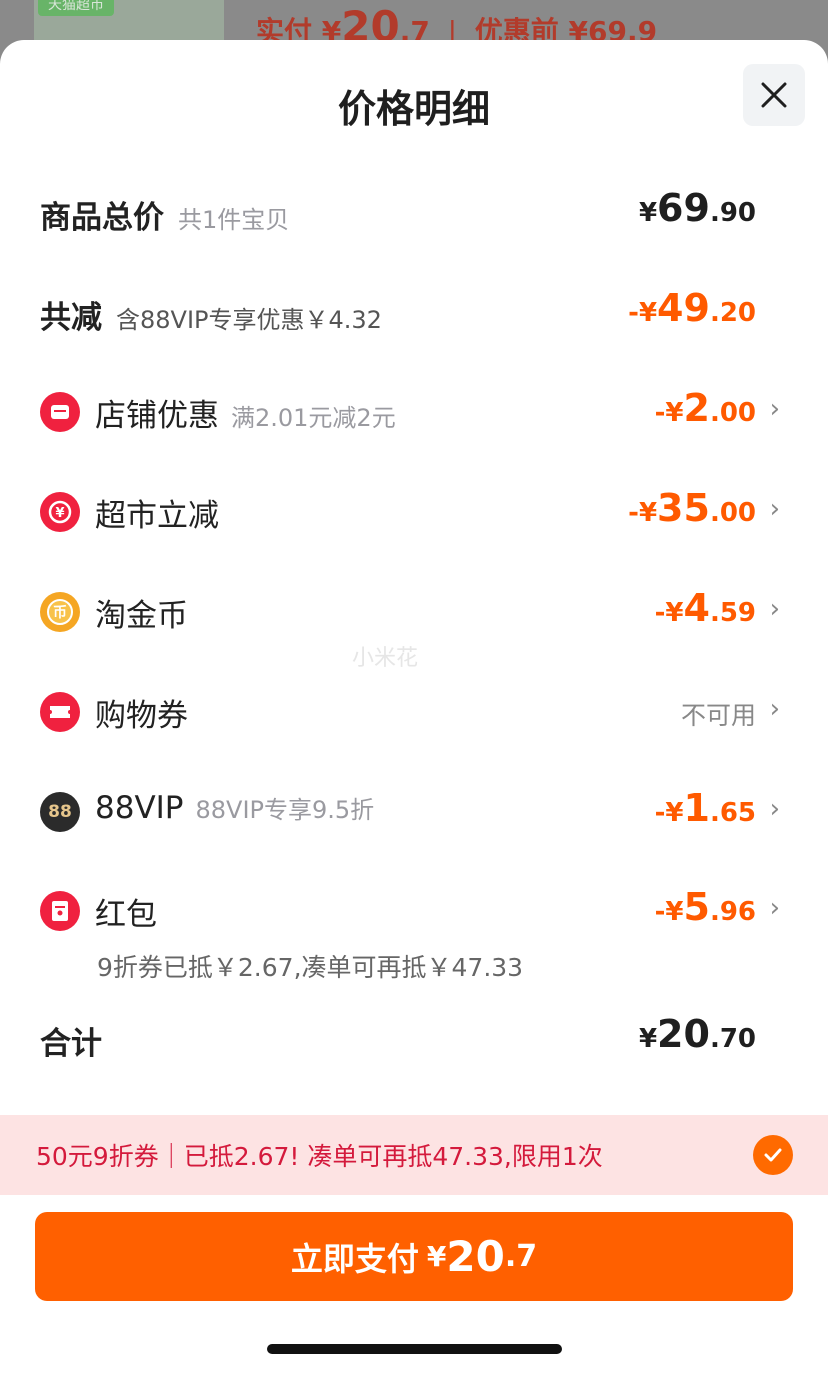  I want to click on discount-label: 购物券, so click(141, 716).